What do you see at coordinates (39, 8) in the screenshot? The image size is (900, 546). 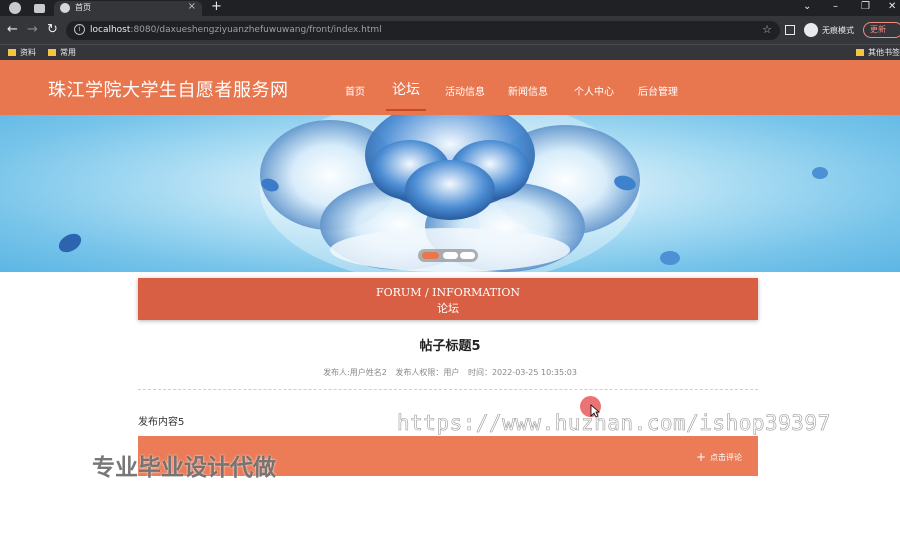 I see `tab-search-icon` at bounding box center [39, 8].